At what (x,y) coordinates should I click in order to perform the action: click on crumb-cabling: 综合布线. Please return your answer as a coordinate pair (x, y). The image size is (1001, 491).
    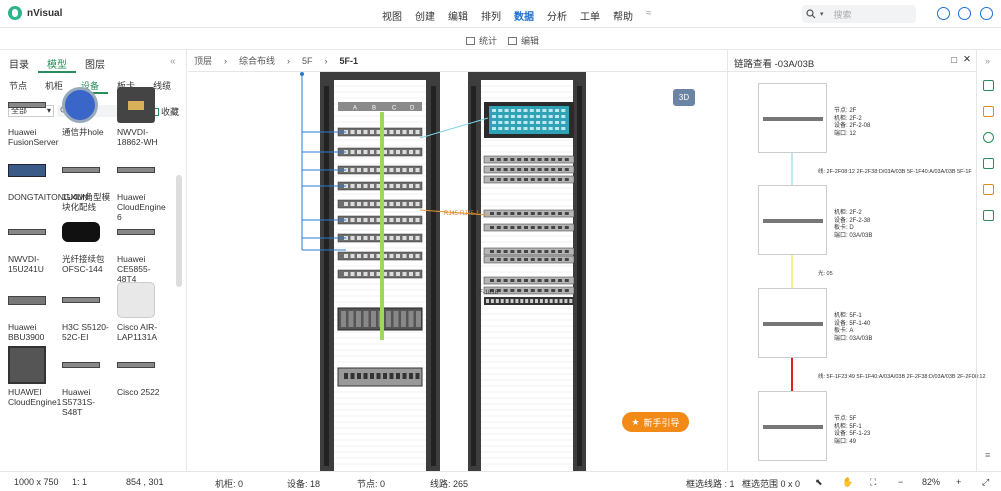
    Looking at the image, I should click on (257, 60).